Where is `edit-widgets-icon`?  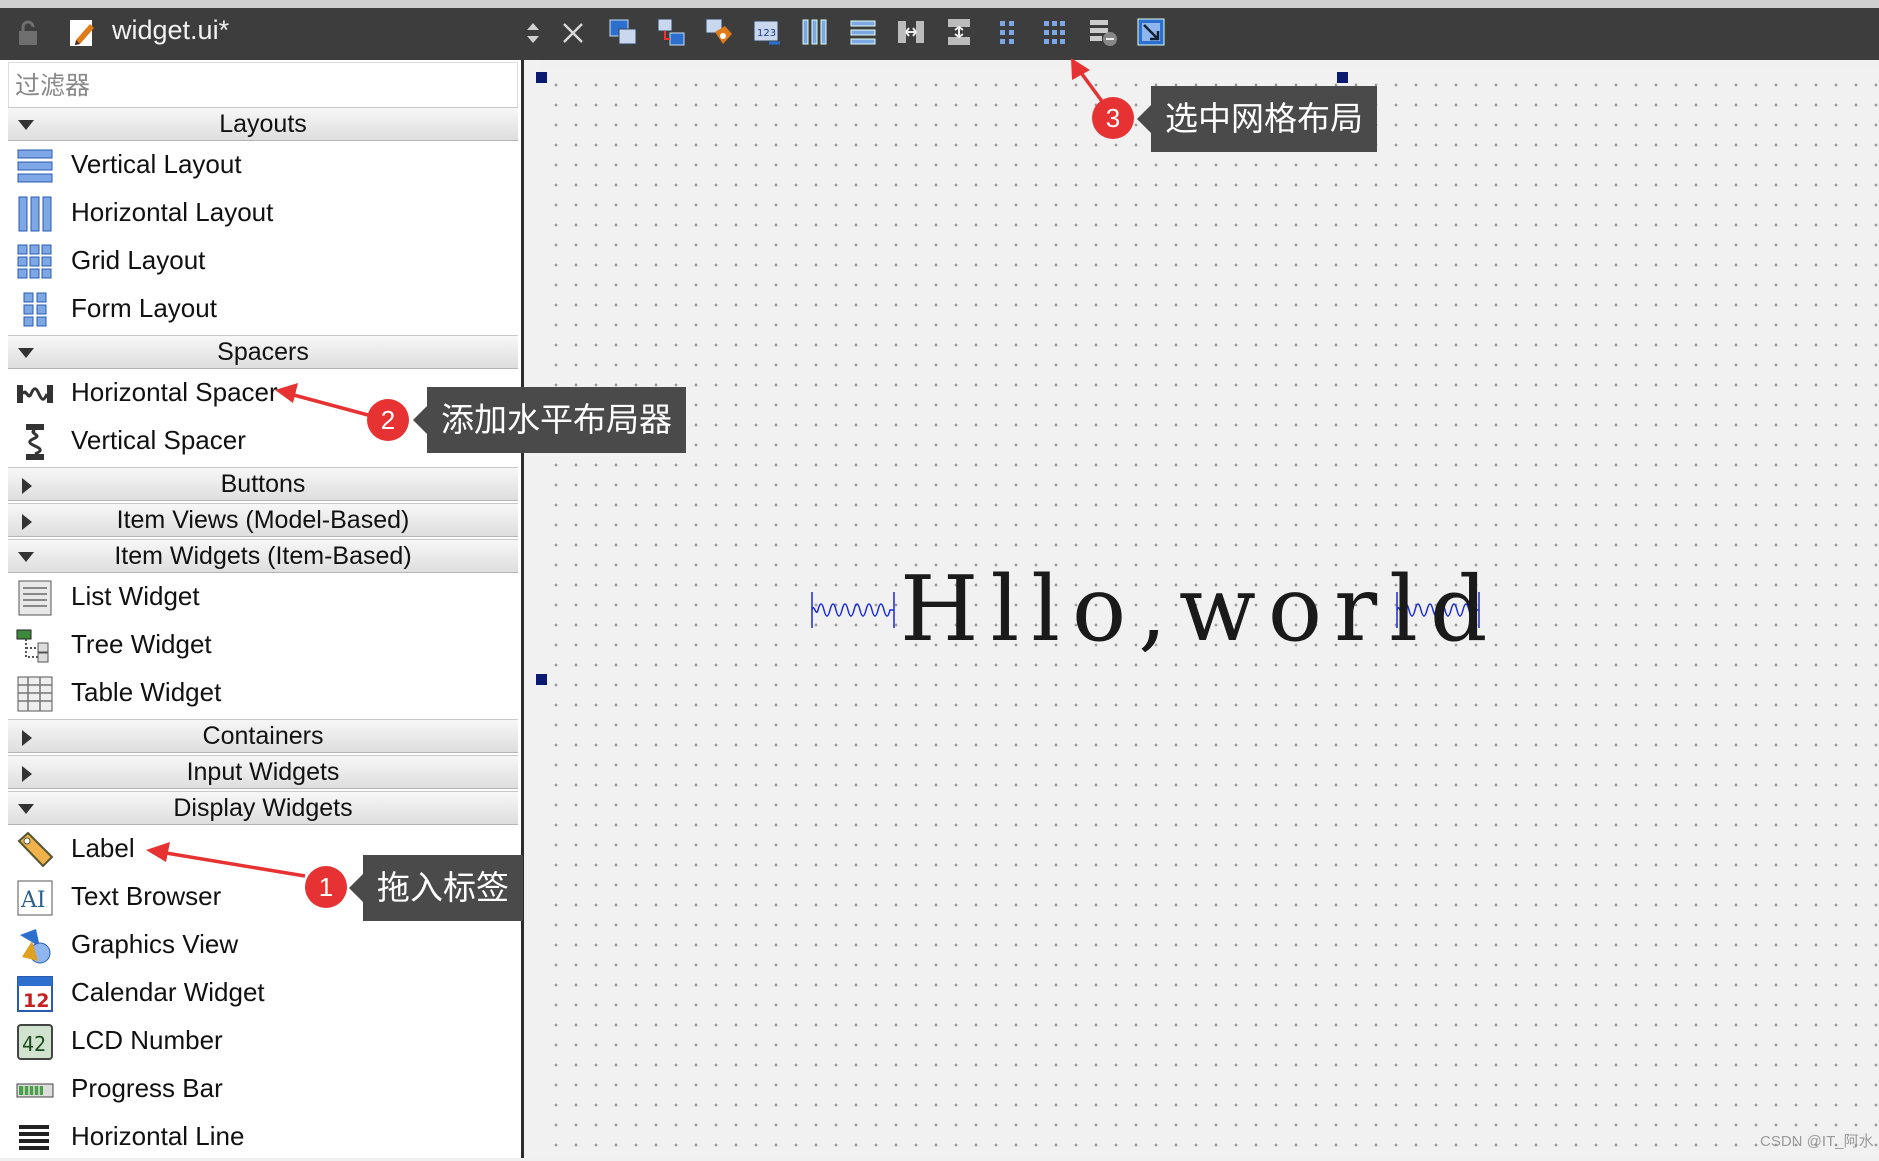
edit-widgets-icon is located at coordinates (623, 32).